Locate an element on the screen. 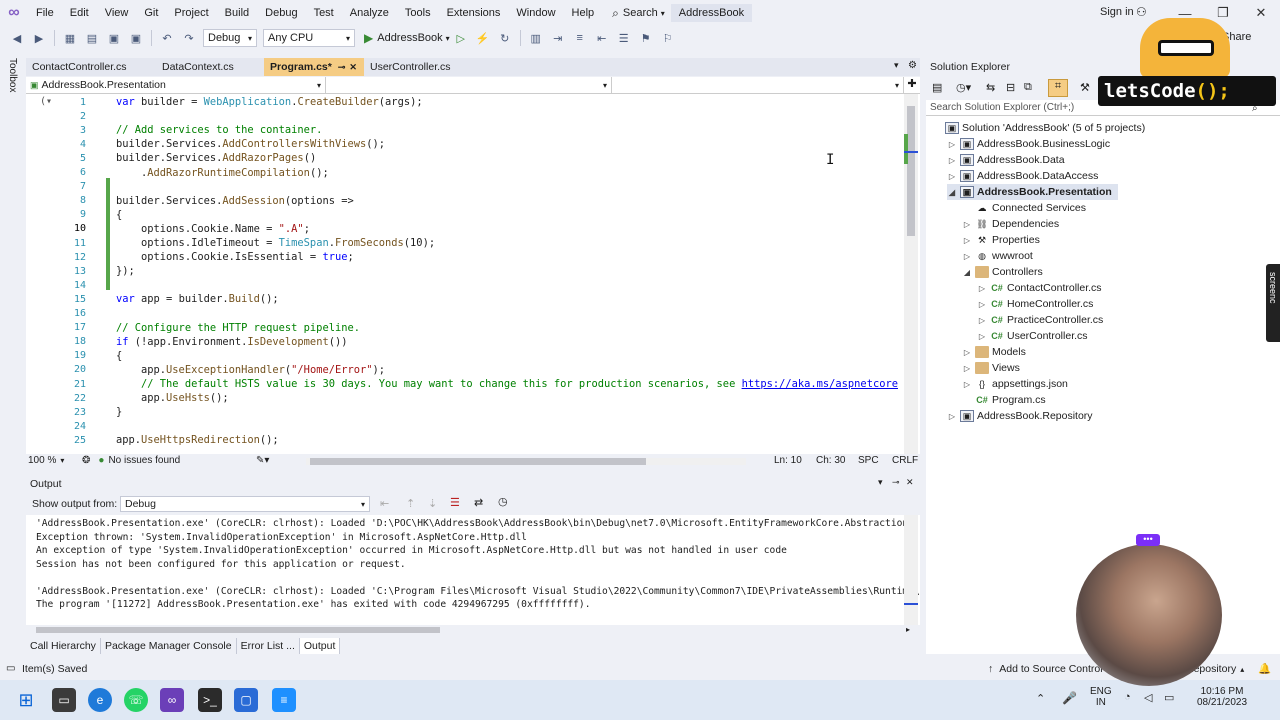 The width and height of the screenshot is (1280, 720). menu-item-analyze: Analyze is located at coordinates (369, 13).